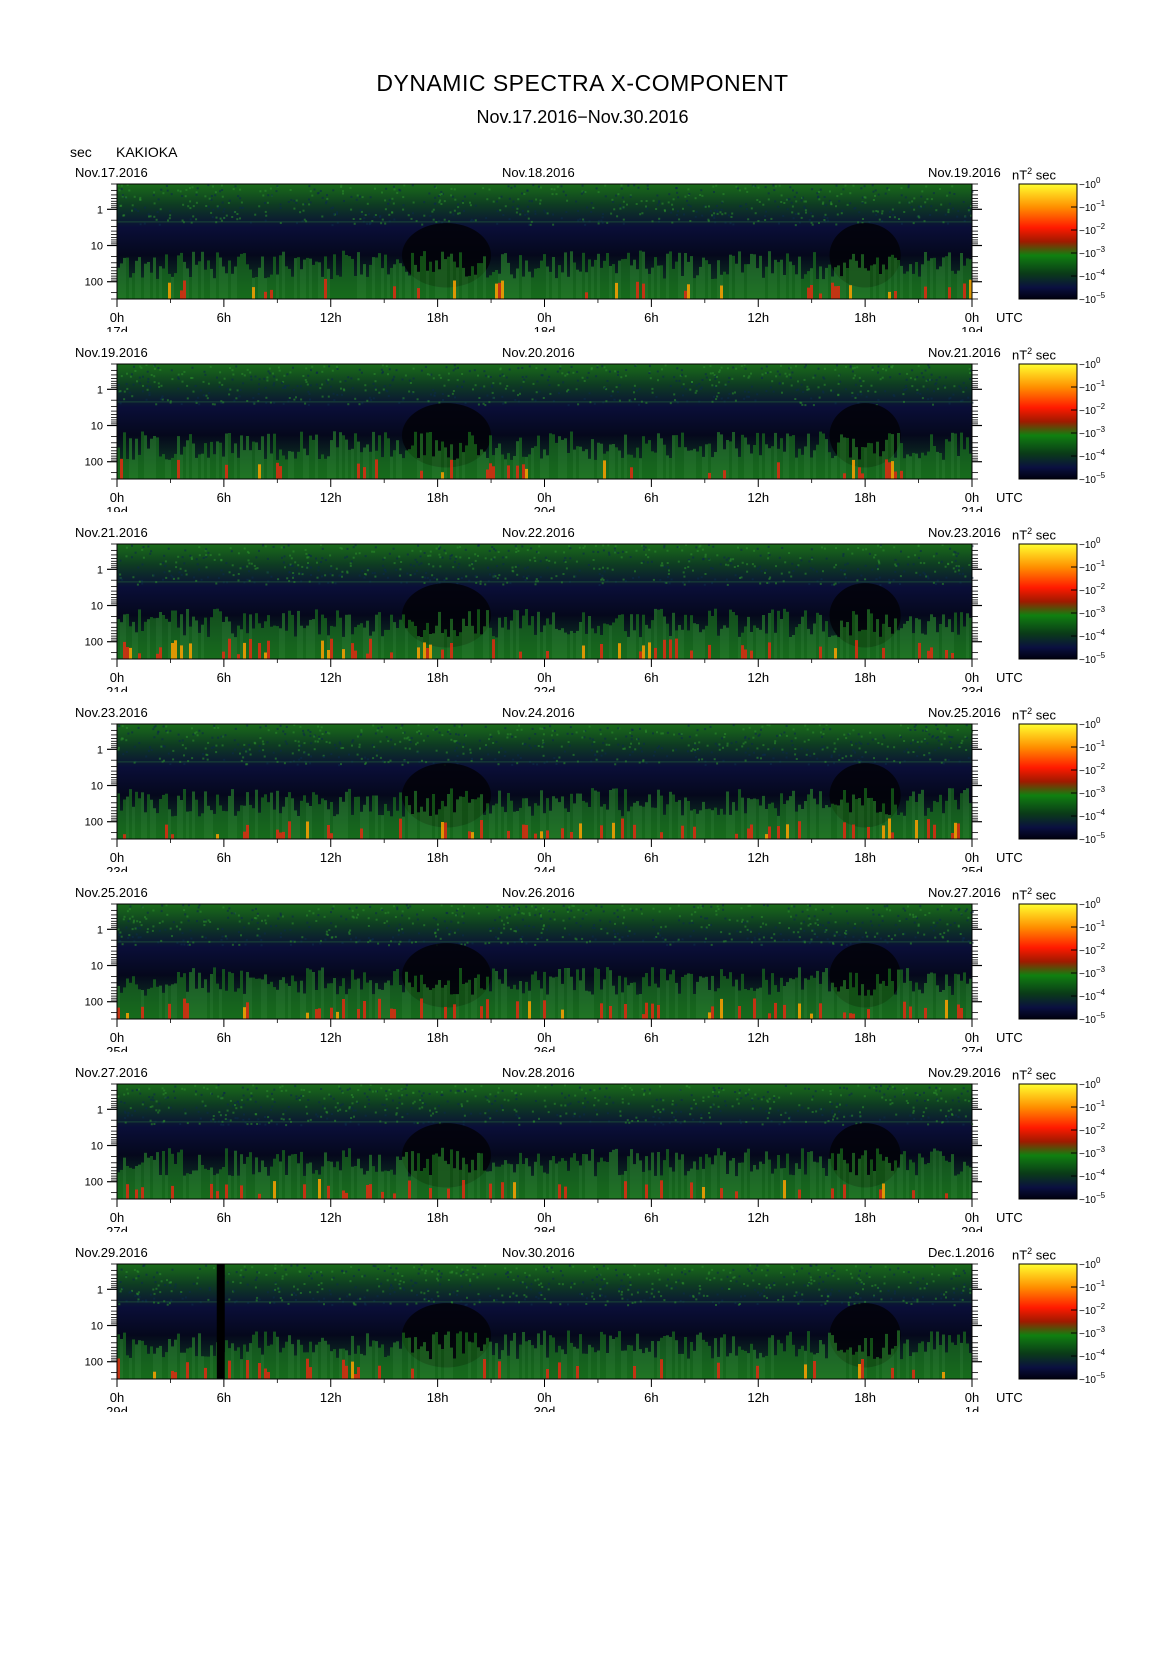 The width and height of the screenshot is (1165, 1679). Describe the element at coordinates (545, 868) in the screenshot. I see `day-label: 24d` at that location.